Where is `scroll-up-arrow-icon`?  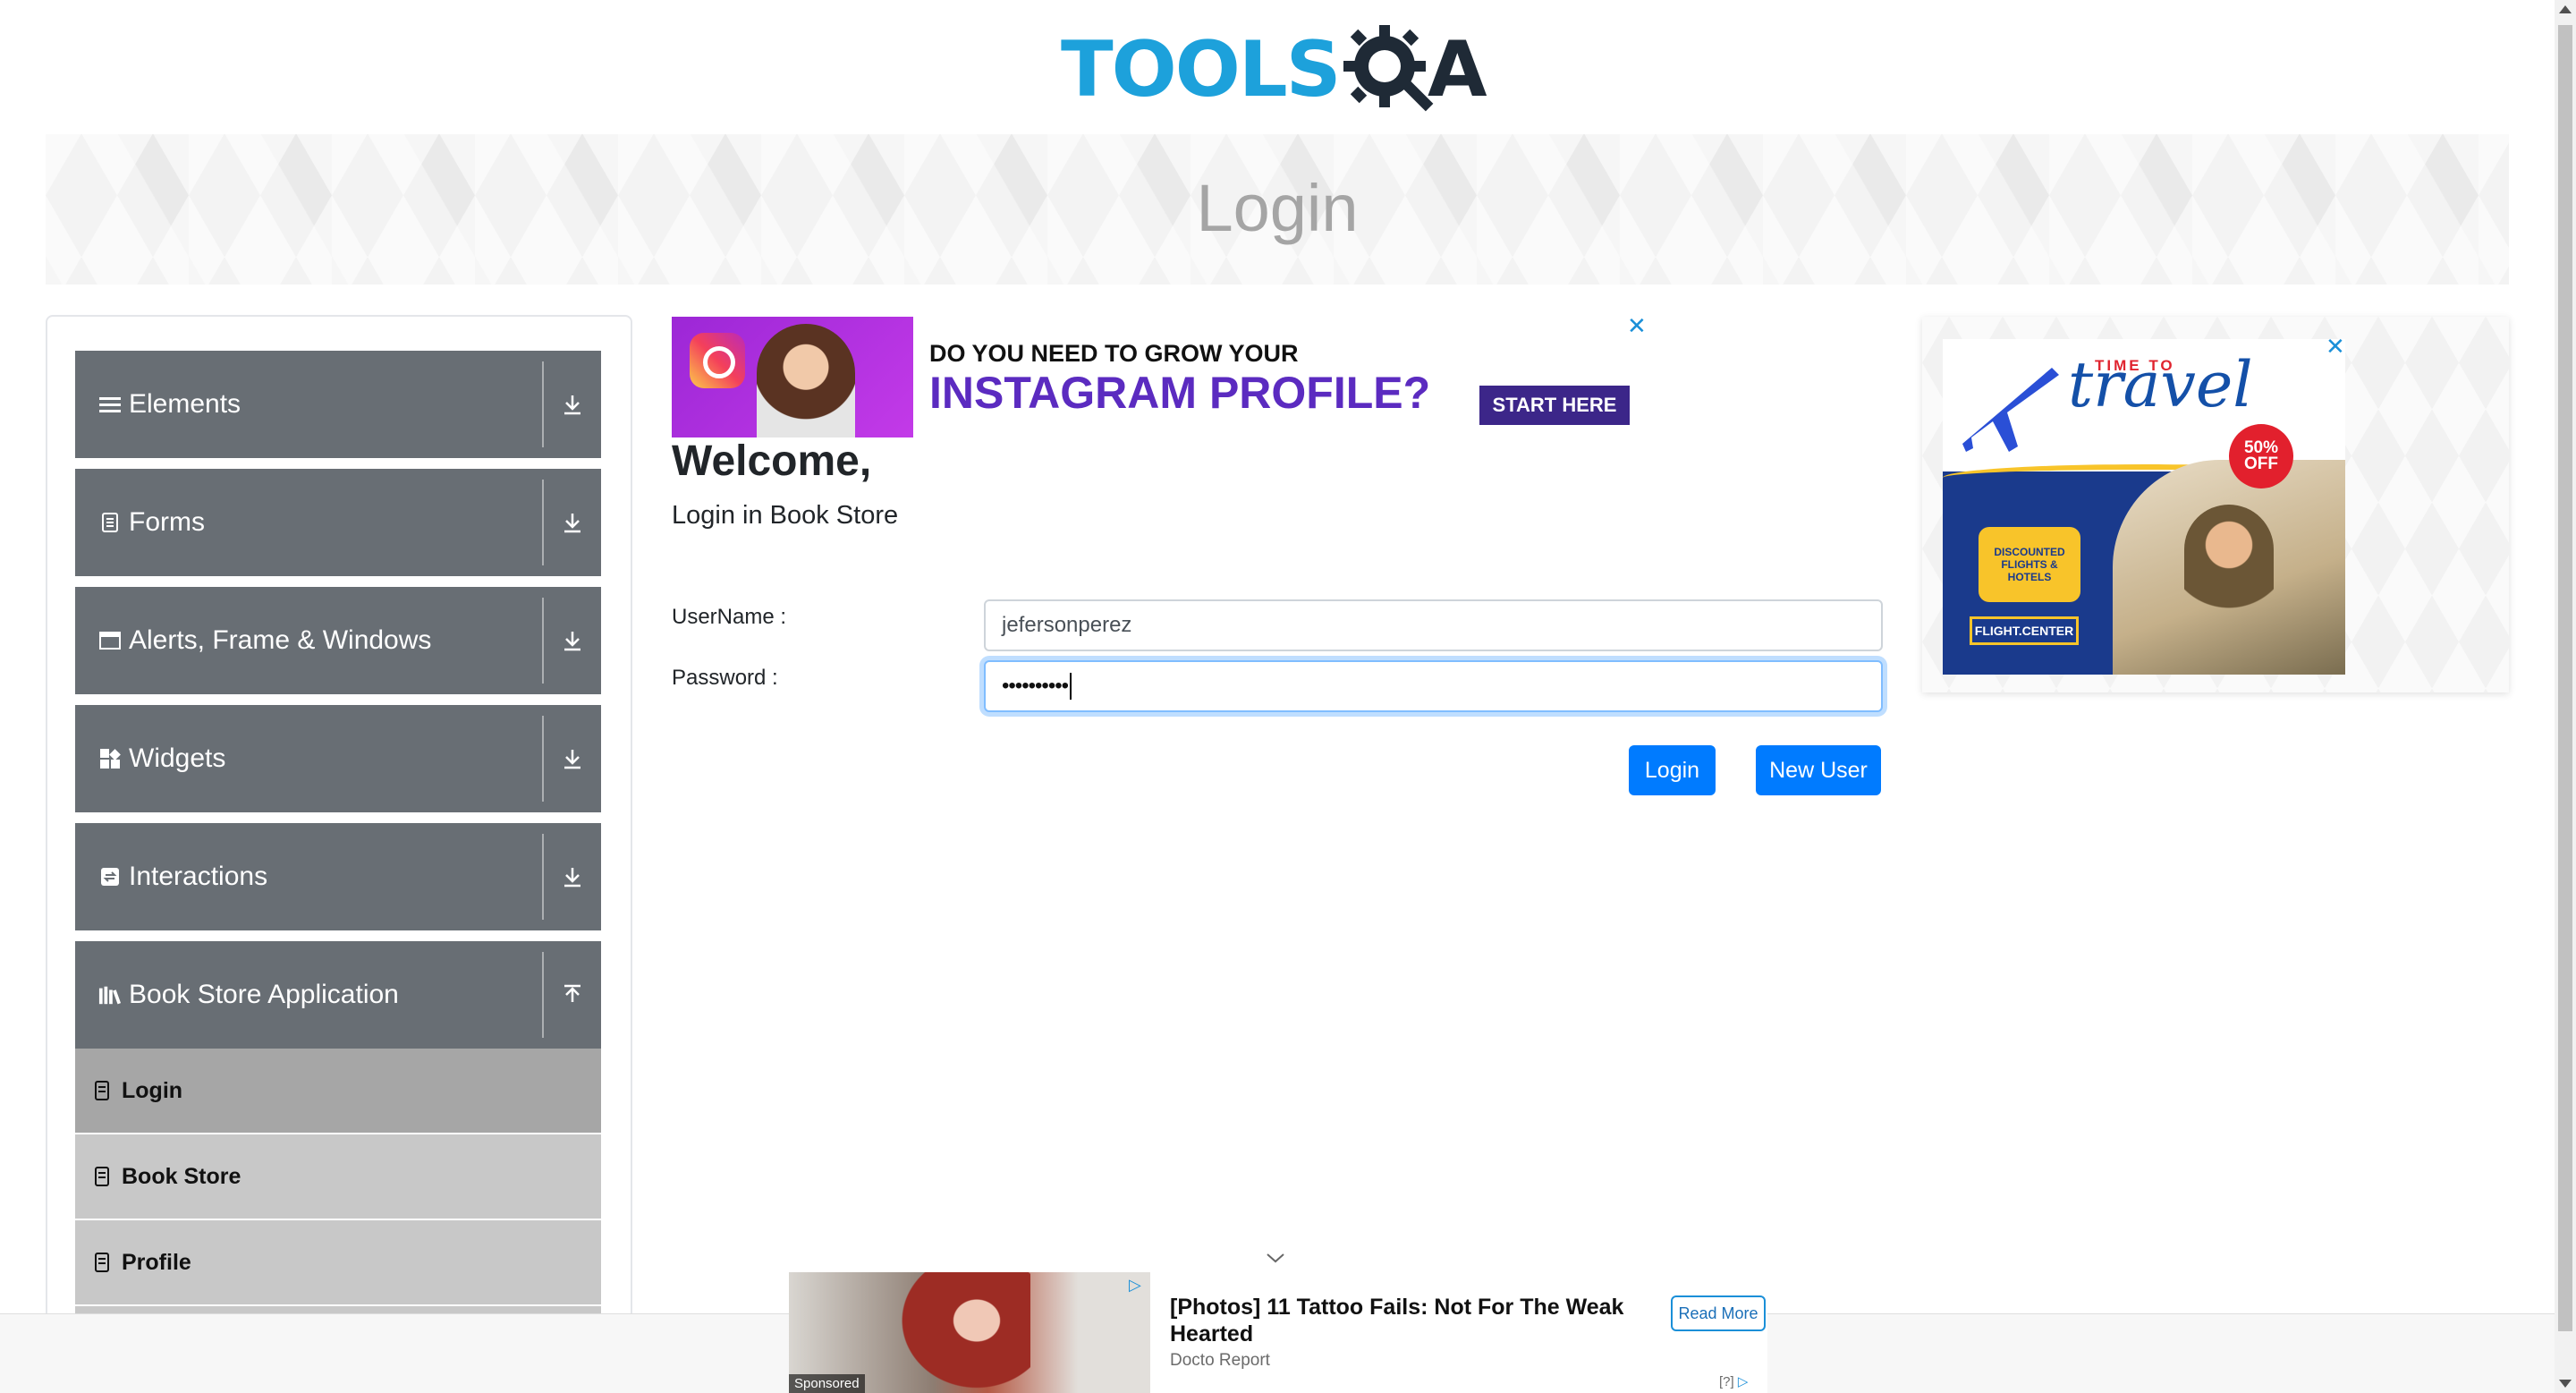
scroll-up-arrow-icon is located at coordinates (2565, 9).